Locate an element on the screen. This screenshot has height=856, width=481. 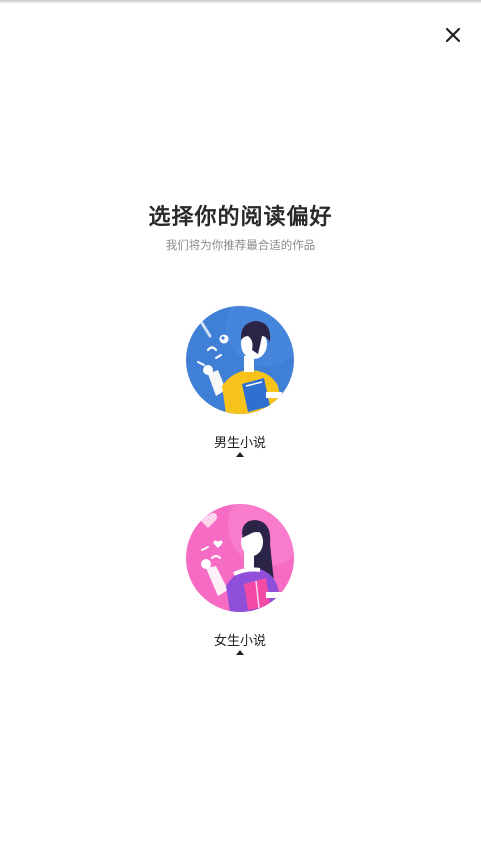
page-subtitle: 我们将为你推荐最合适的作品 is located at coordinates (240, 245).